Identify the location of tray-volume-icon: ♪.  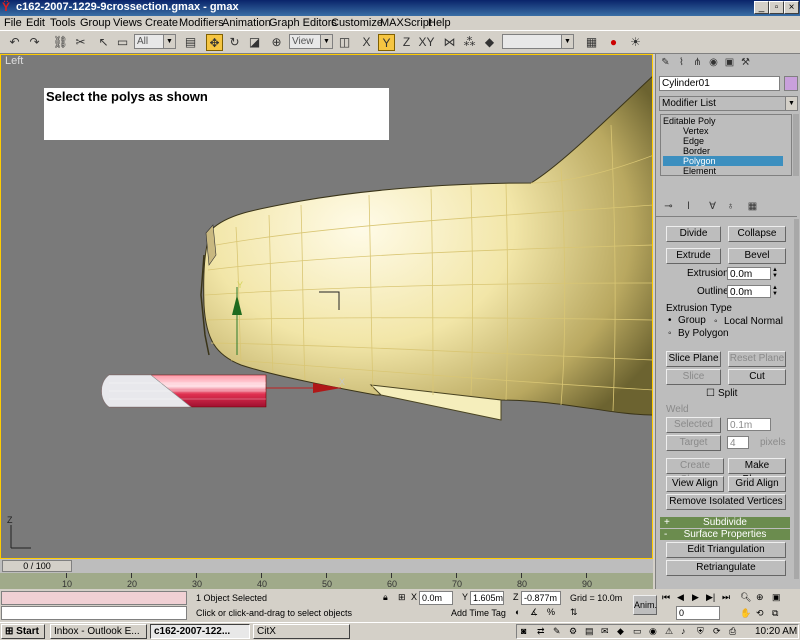
(683, 631).